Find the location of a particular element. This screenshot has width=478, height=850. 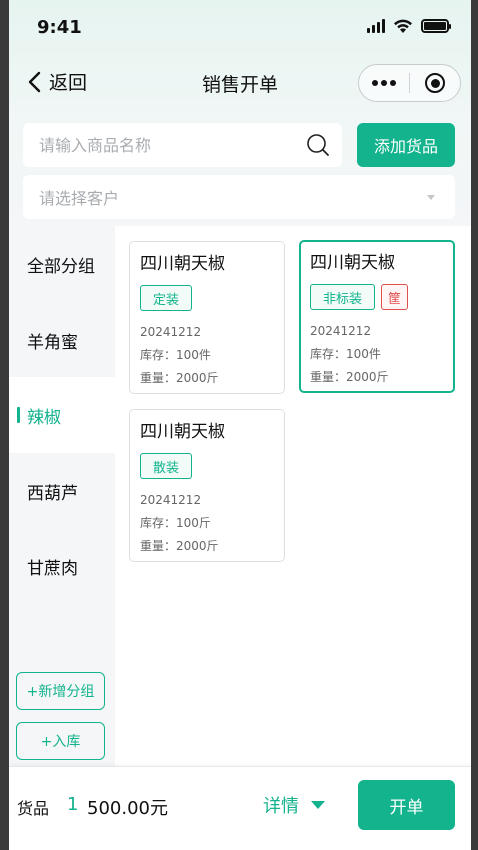

sidebar-item-label: 羊角蜜 is located at coordinates (52, 342).